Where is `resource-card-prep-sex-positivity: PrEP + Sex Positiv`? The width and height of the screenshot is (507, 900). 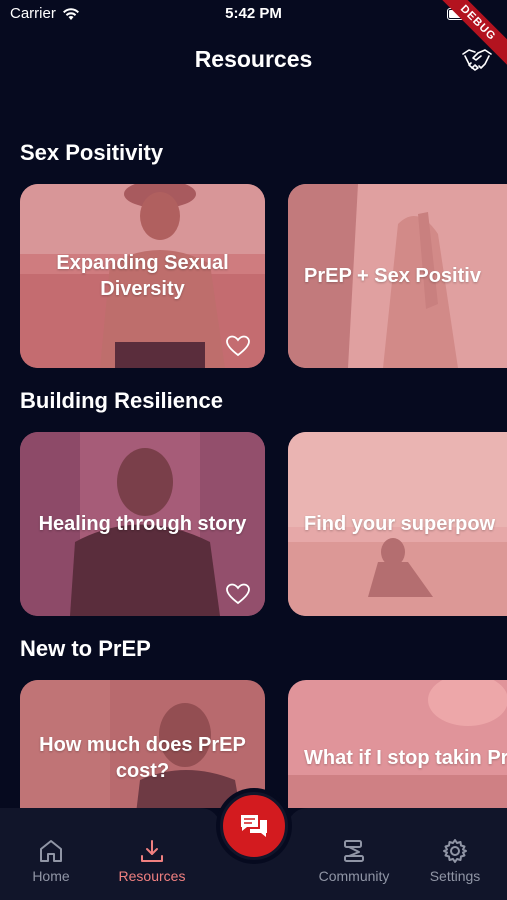
resource-card-prep-sex-positivity: PrEP + Sex Positiv is located at coordinates (397, 276).